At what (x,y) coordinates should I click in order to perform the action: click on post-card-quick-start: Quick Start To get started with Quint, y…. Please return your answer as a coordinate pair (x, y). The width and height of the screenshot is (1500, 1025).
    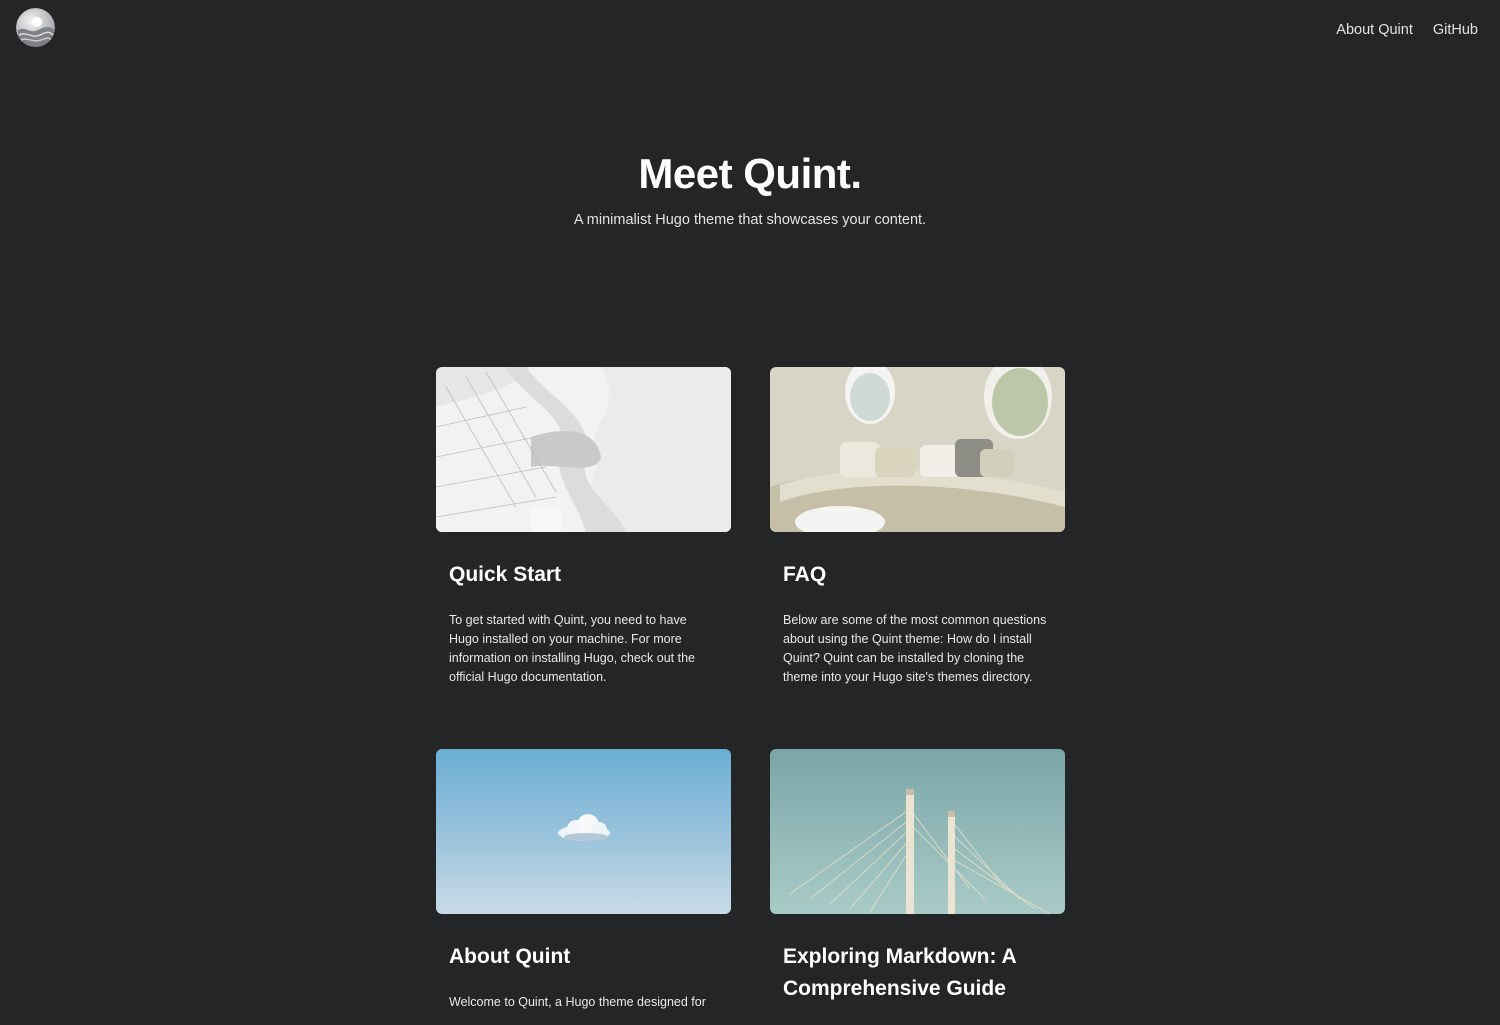
    Looking at the image, I should click on (583, 527).